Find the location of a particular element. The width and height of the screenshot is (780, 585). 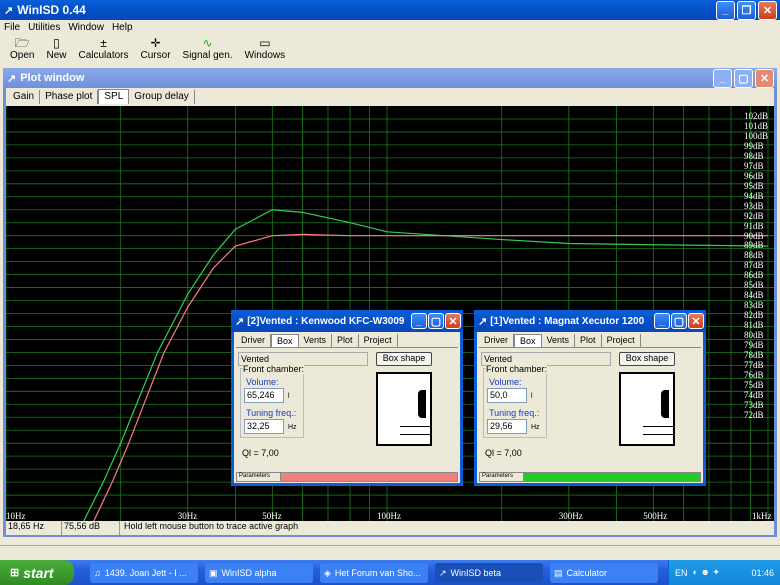

app-window-icon: ↗ is located at coordinates (443, 572).